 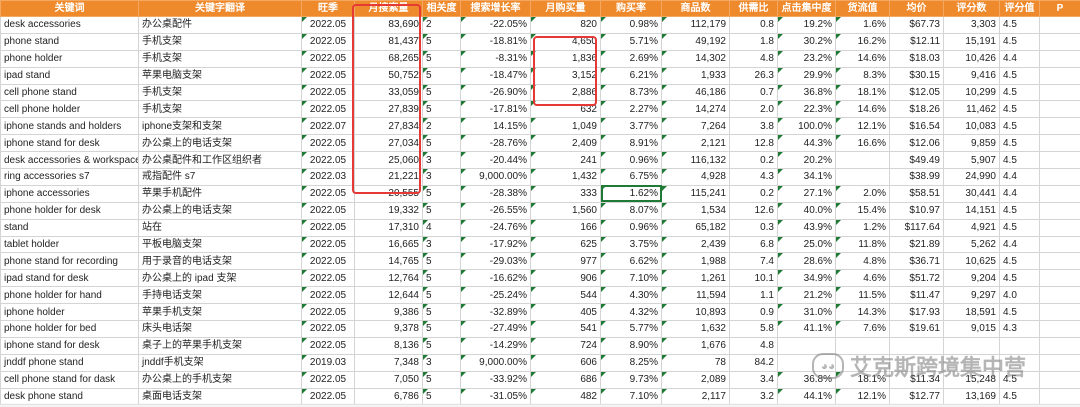 What do you see at coordinates (220, 160) in the screenshot?
I see `table-cell: 办公桌配件和工作区组织者` at bounding box center [220, 160].